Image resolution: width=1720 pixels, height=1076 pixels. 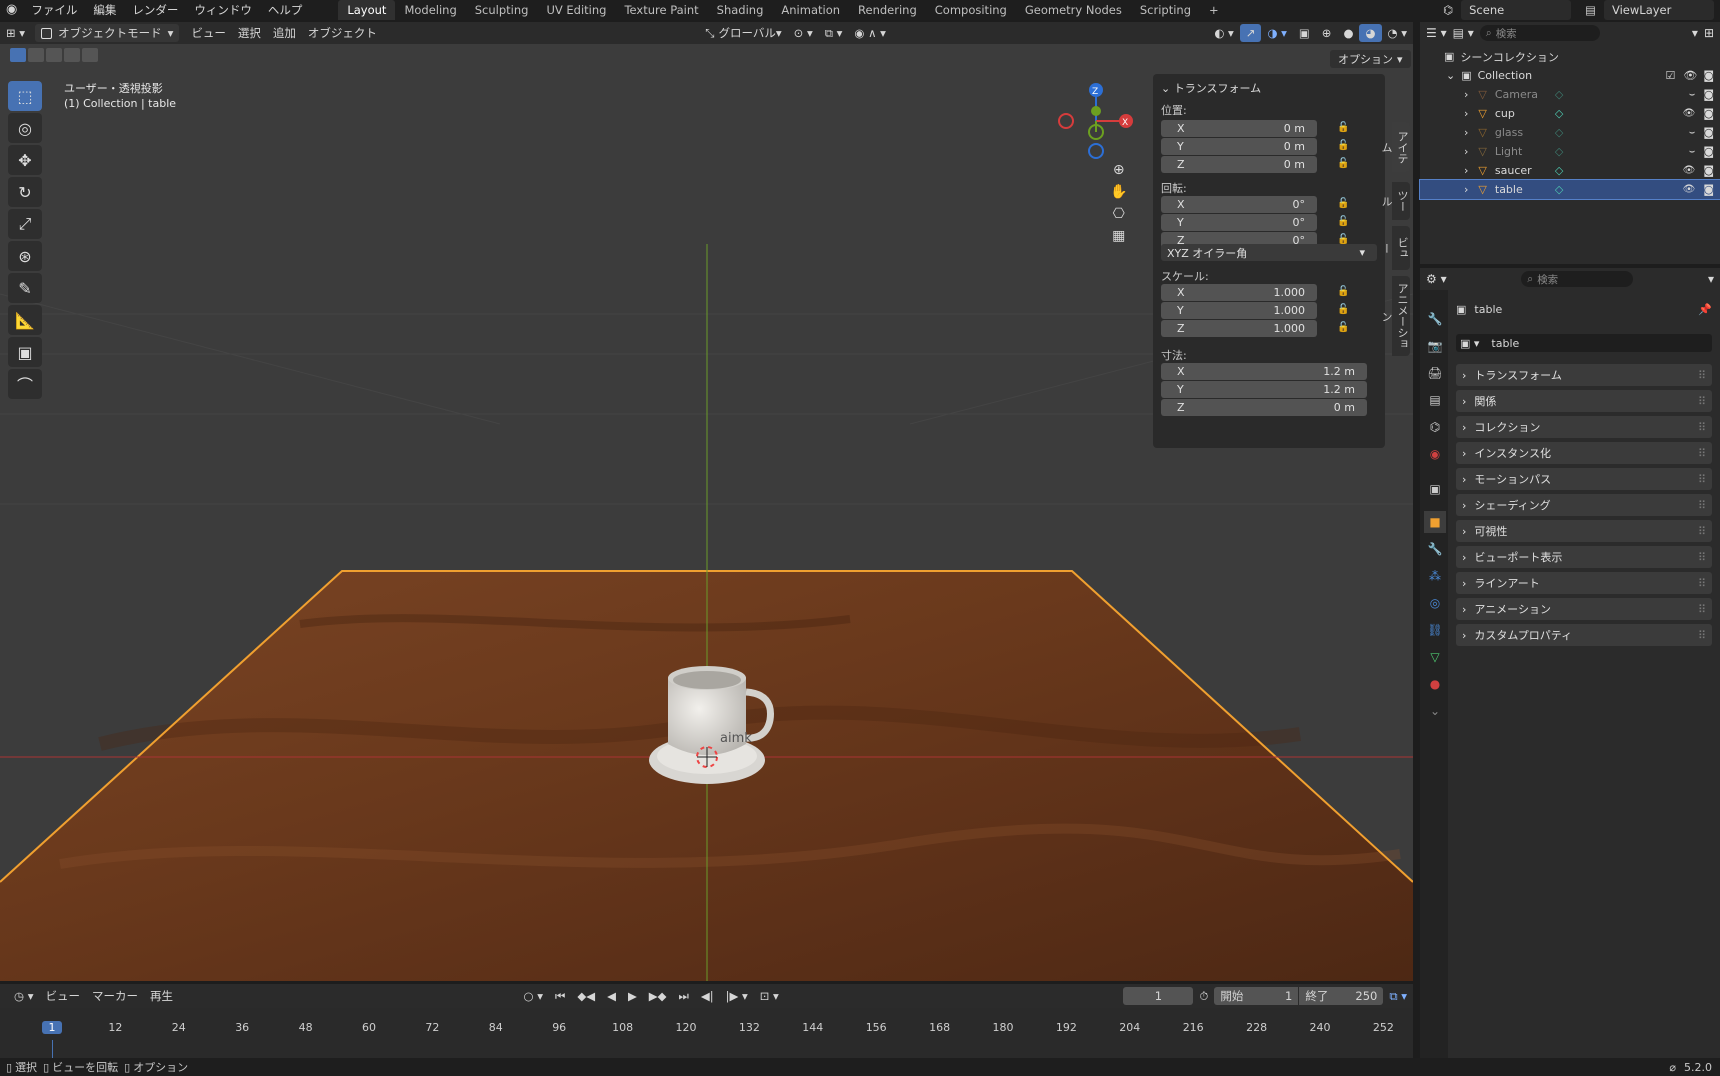 I want to click on properties-section-4: › モーションパス ⠿, so click(x=1584, y=479).